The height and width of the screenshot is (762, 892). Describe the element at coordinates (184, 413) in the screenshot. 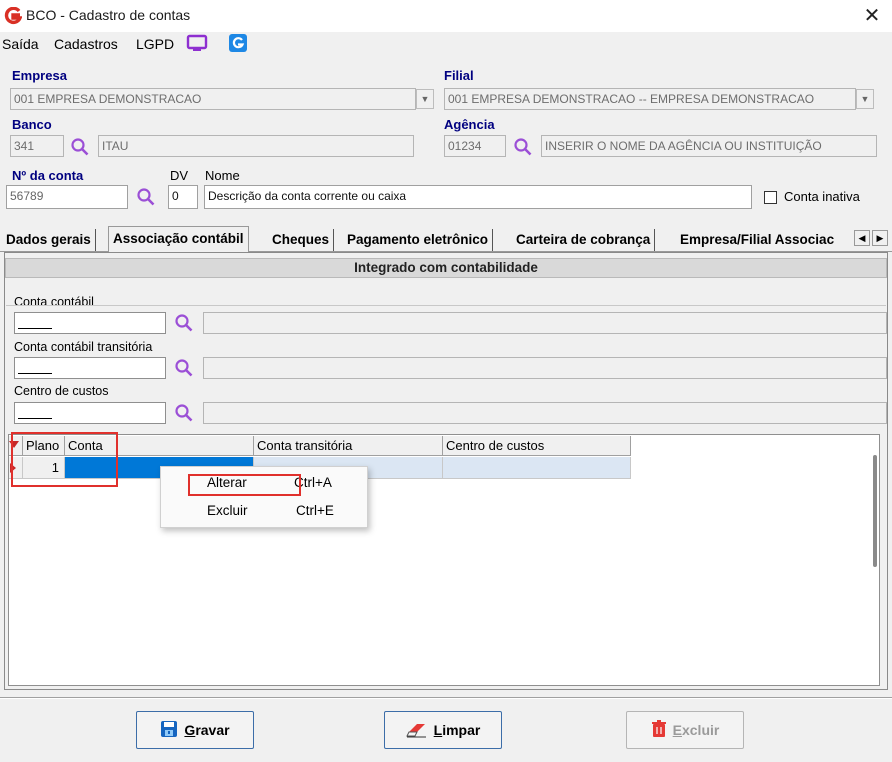

I see `centro-custos-search-icon` at that location.